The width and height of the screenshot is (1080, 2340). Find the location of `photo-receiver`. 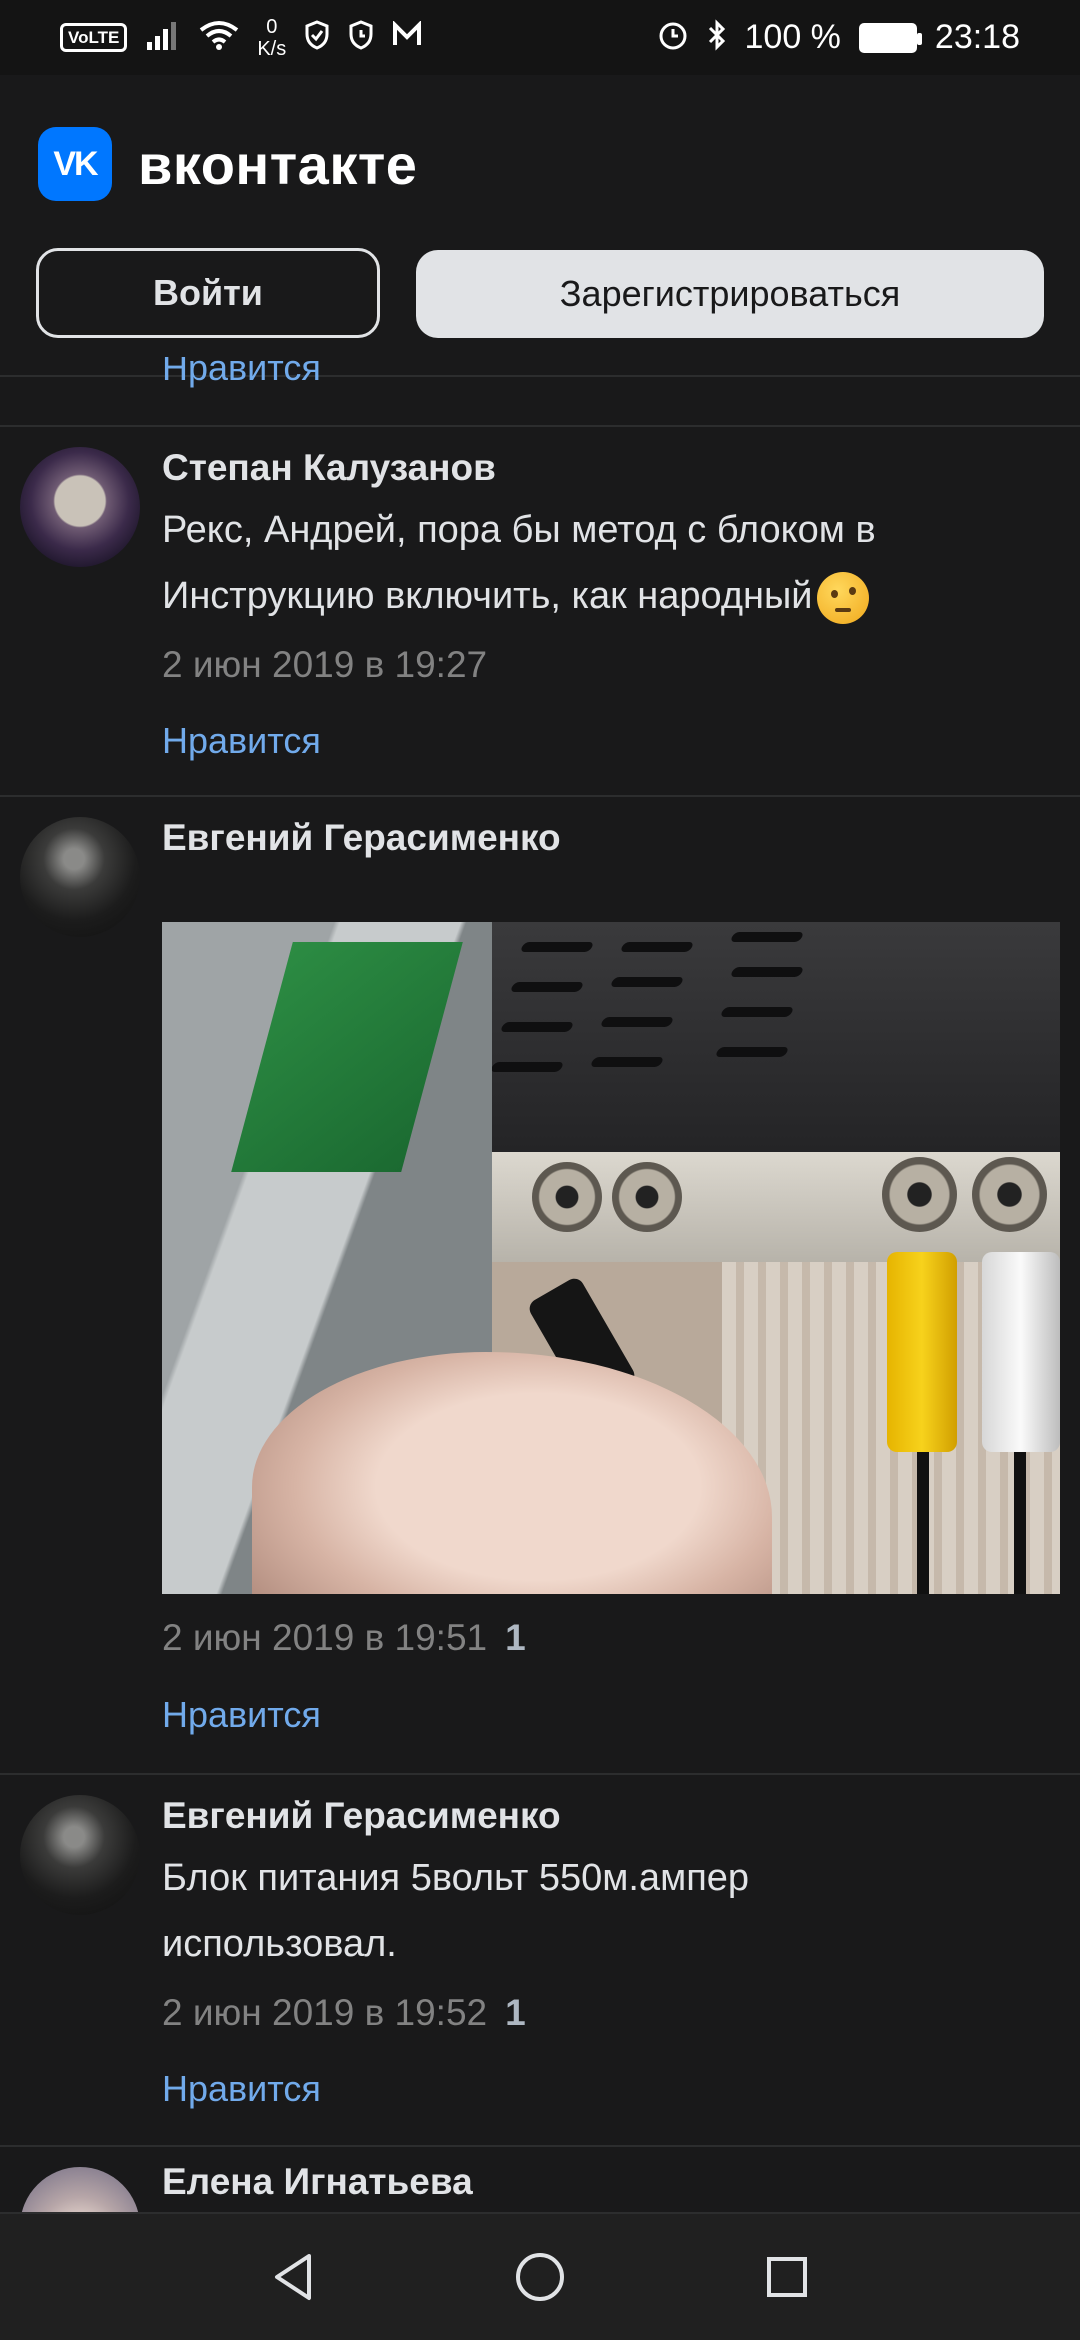

photo-receiver is located at coordinates (771, 1037).